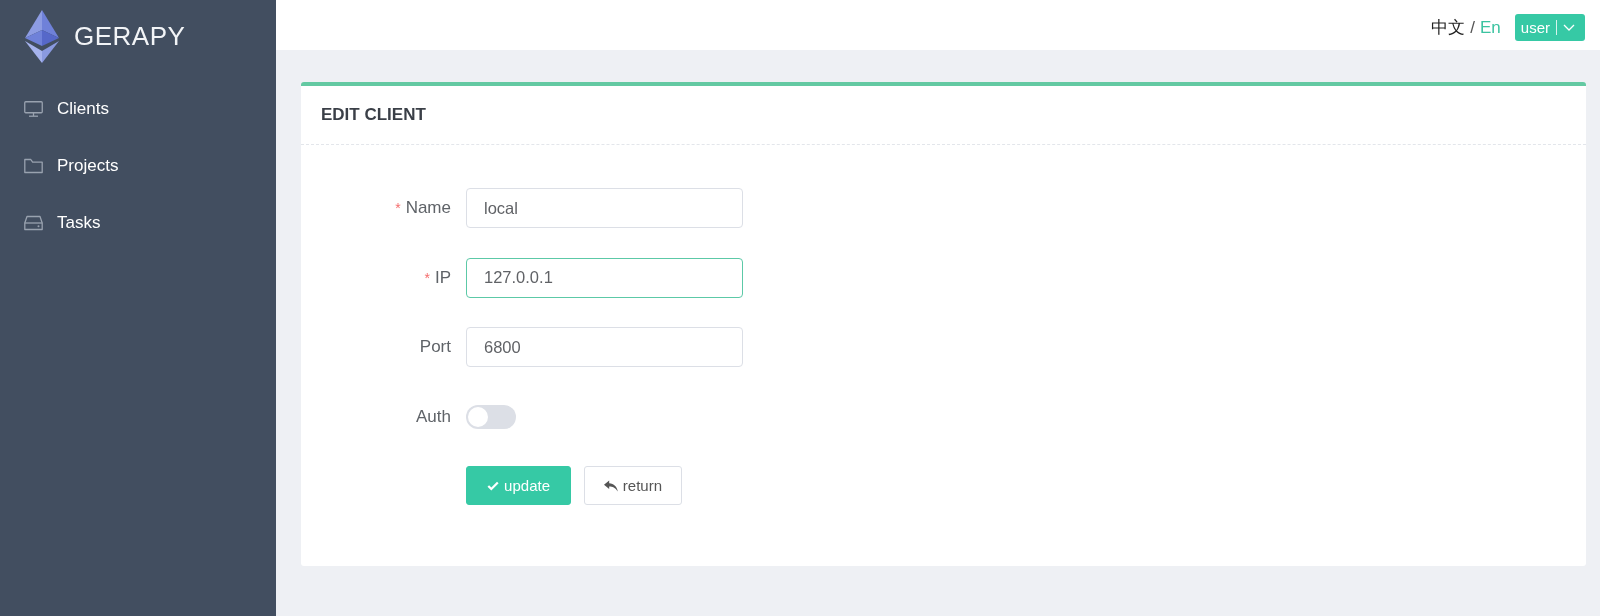 Image resolution: width=1600 pixels, height=616 pixels. I want to click on language-link: 中文, so click(1448, 27).